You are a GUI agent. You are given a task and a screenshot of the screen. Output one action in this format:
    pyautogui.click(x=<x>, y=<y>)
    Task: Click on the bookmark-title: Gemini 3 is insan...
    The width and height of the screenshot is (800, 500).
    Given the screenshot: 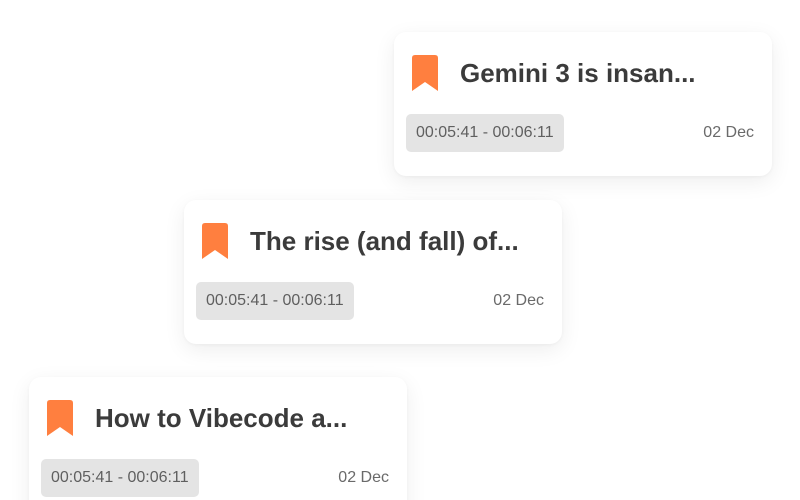 What is the action you would take?
    pyautogui.click(x=578, y=73)
    